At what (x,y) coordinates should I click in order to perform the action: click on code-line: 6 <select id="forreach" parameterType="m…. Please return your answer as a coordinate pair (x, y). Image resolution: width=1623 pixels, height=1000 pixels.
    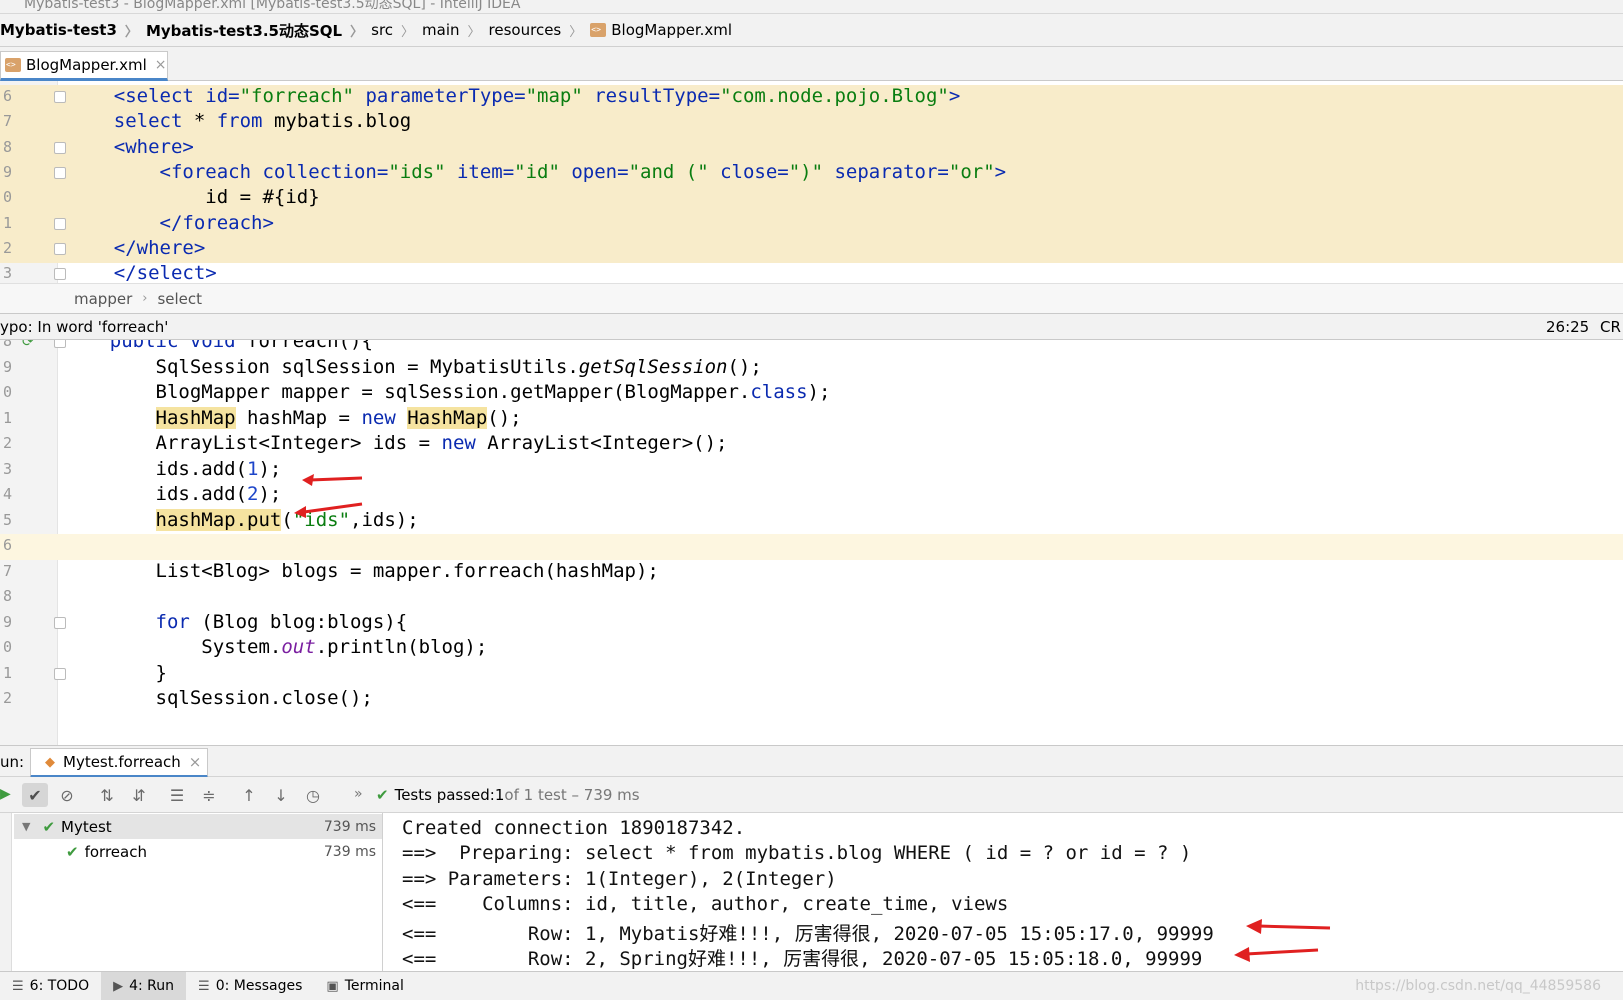
    Looking at the image, I should click on (811, 98).